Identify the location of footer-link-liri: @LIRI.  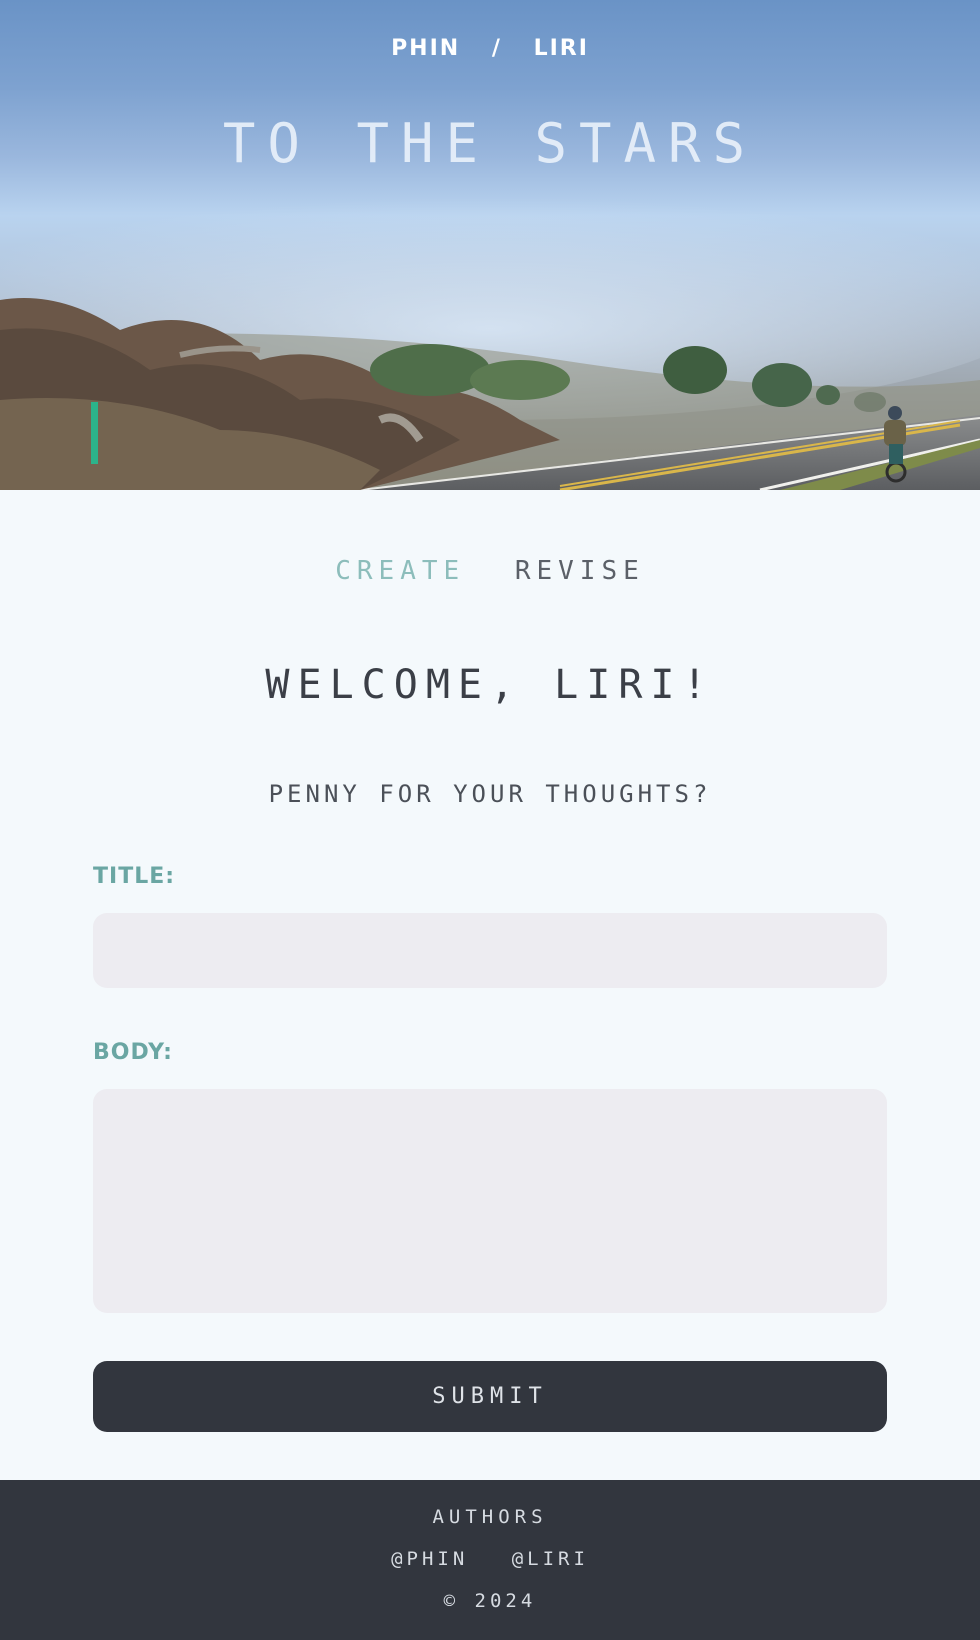
(550, 1559).